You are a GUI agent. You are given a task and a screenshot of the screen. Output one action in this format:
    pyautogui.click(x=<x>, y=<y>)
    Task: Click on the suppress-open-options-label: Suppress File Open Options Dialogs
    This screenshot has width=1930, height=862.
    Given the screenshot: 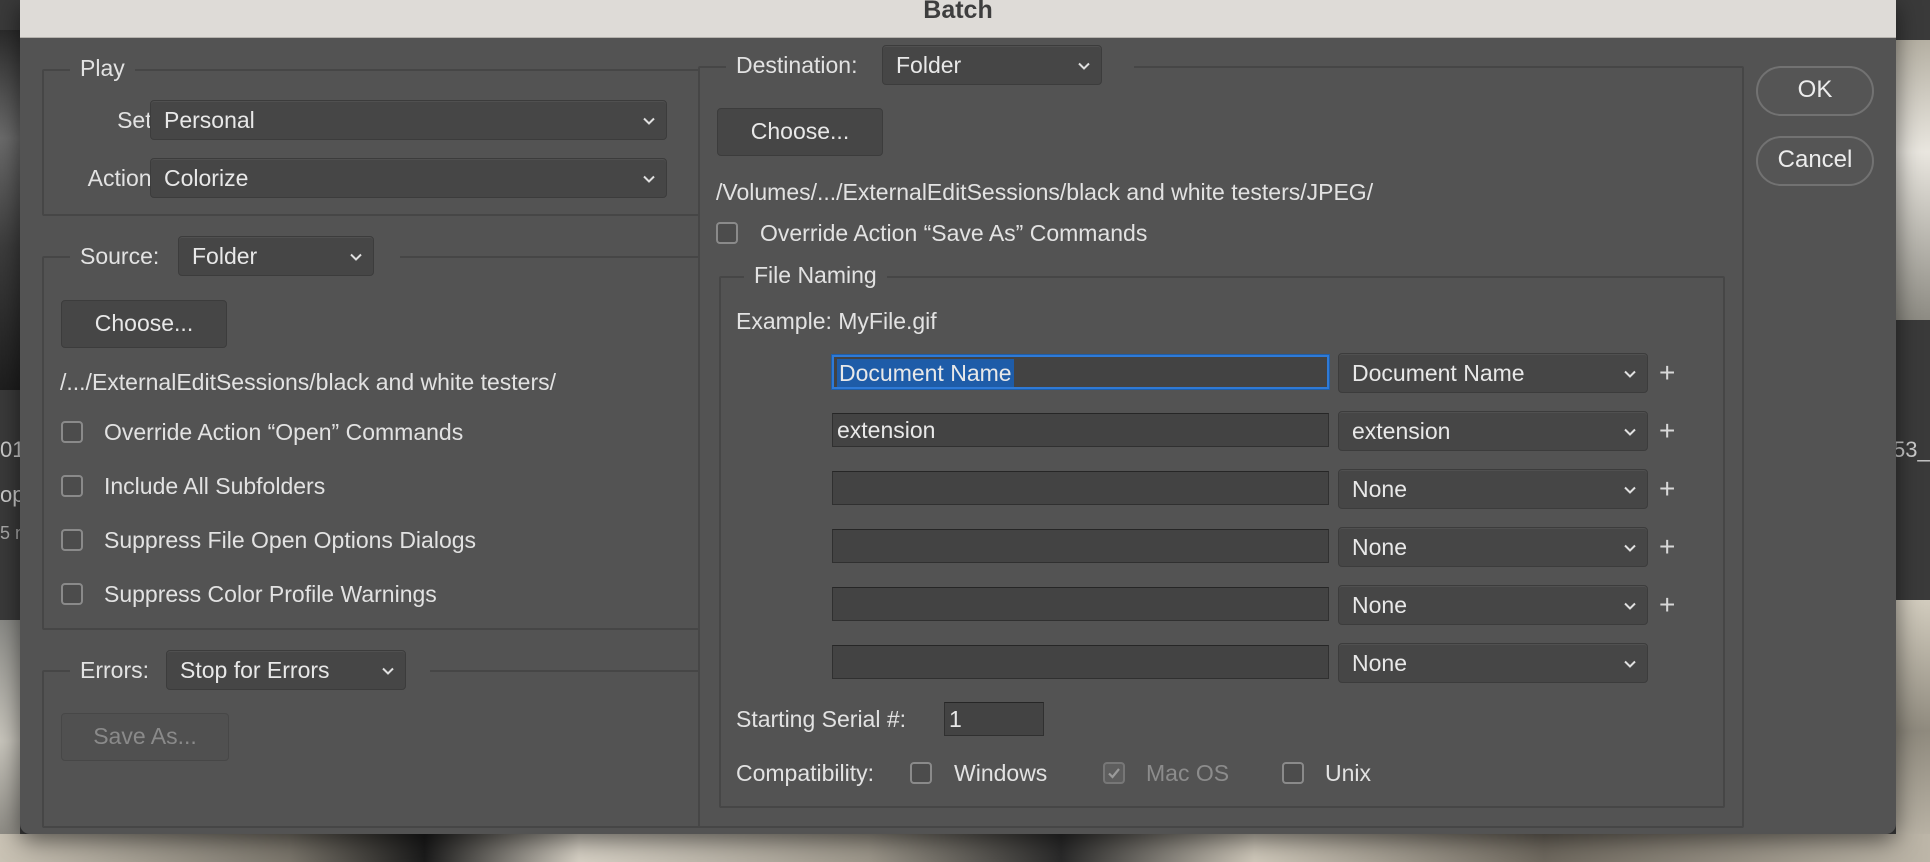 What is the action you would take?
    pyautogui.click(x=290, y=540)
    